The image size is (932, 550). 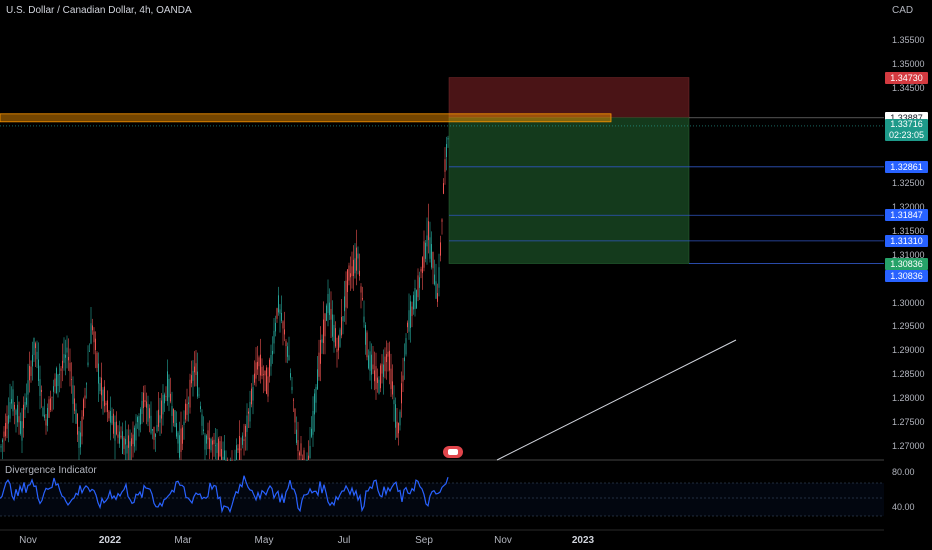 I want to click on price-tag-blue: 1.32861, so click(x=906, y=166).